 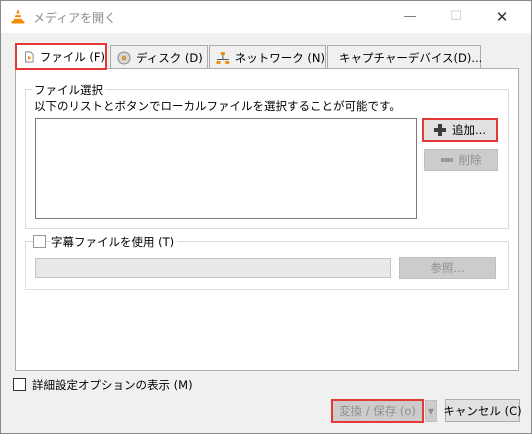 I want to click on title-bar: メディアを開く — ☐ ✕, so click(x=266, y=17).